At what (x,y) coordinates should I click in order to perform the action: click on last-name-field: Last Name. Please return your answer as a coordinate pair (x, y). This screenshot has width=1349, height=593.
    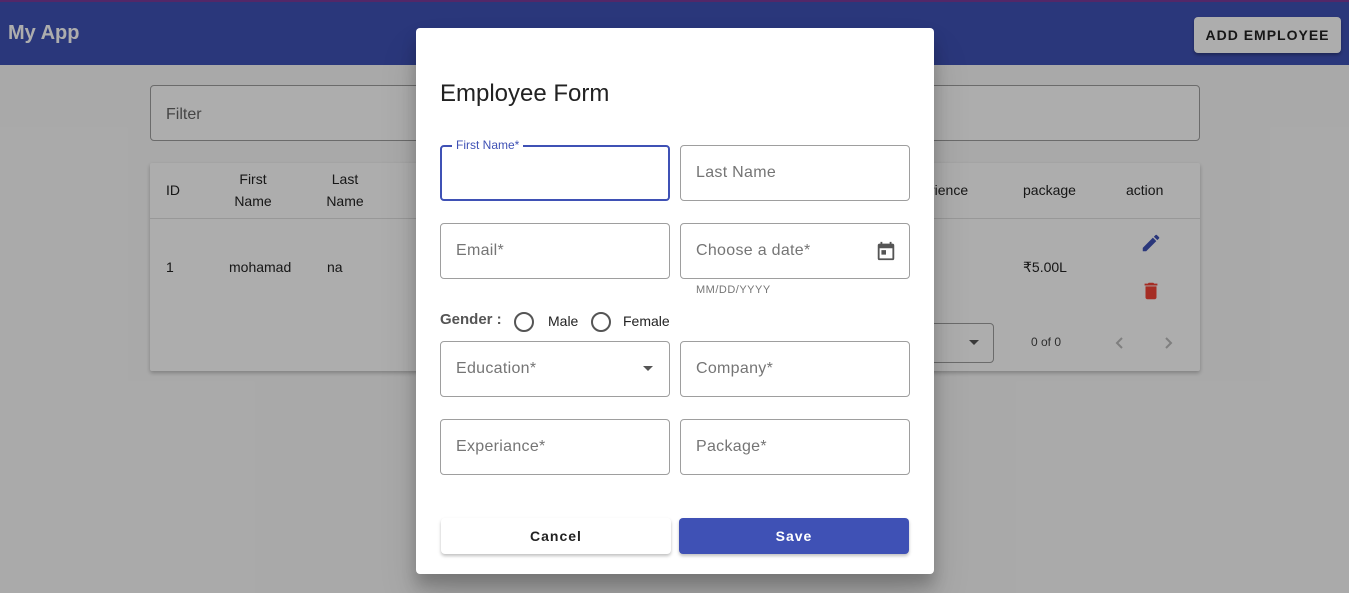
    Looking at the image, I should click on (795, 173).